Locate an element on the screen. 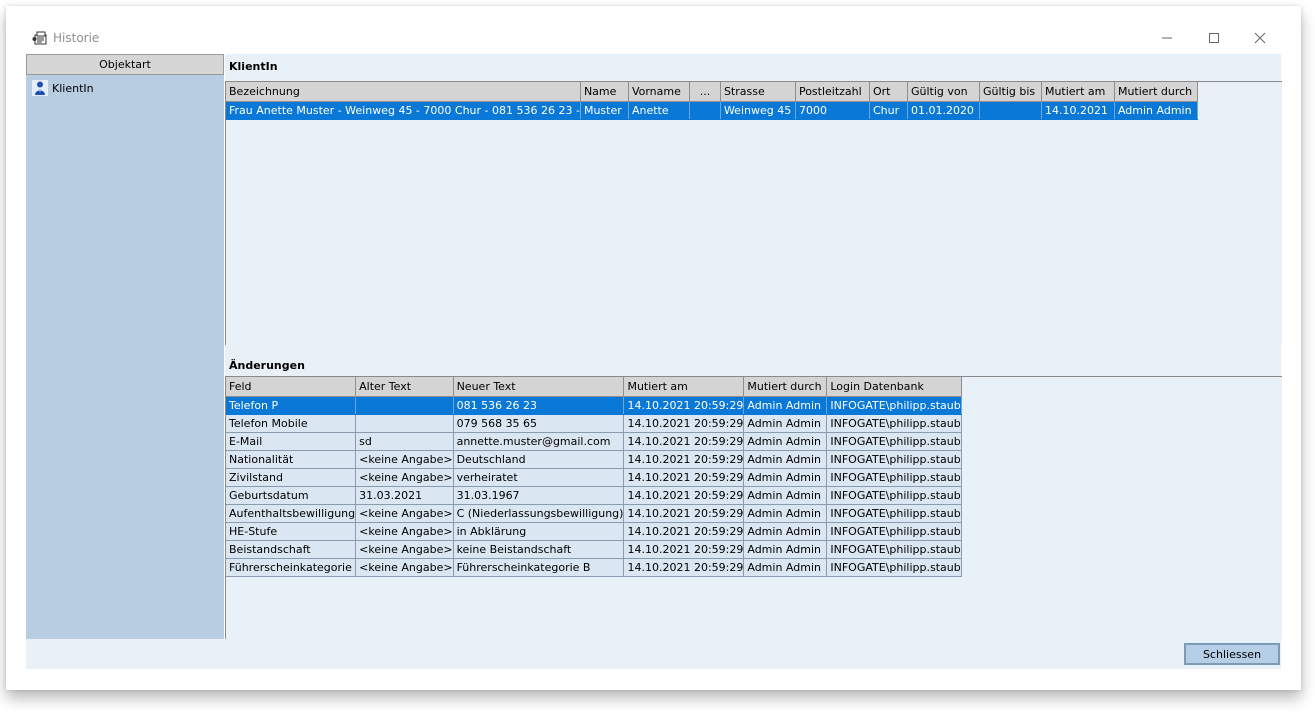 The width and height of the screenshot is (1315, 717). table-cell: 079 568 35 65 is located at coordinates (539, 423).